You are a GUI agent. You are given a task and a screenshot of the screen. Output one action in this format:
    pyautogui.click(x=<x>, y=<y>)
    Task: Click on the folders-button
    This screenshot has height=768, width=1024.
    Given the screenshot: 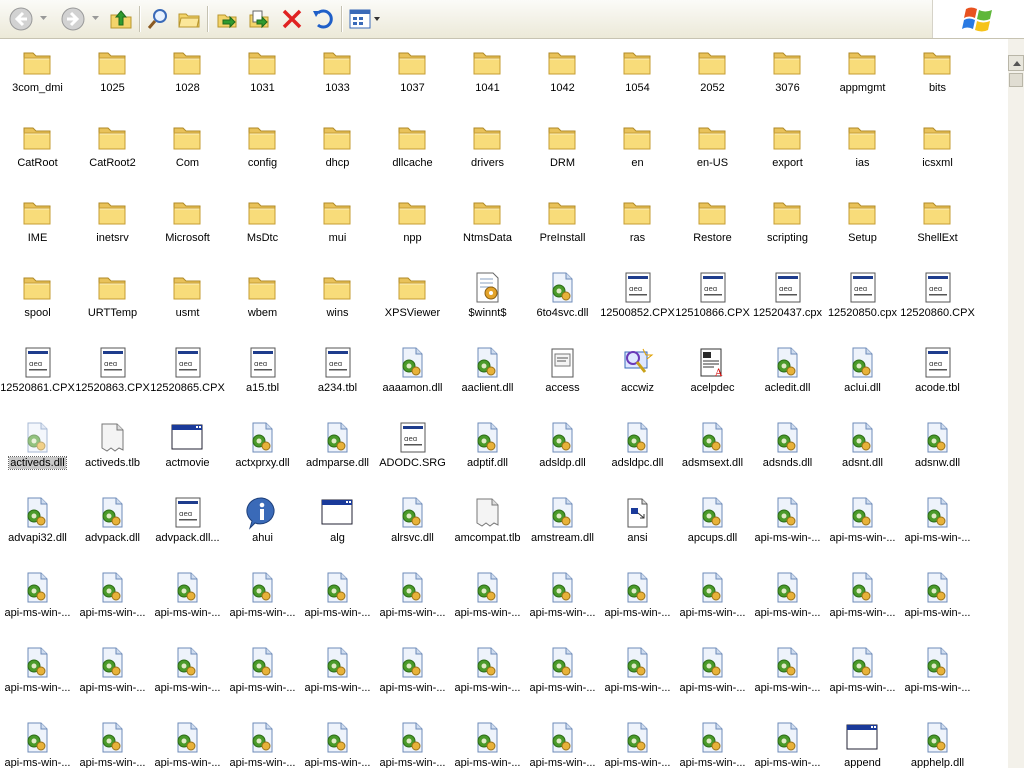 What is the action you would take?
    pyautogui.click(x=189, y=18)
    